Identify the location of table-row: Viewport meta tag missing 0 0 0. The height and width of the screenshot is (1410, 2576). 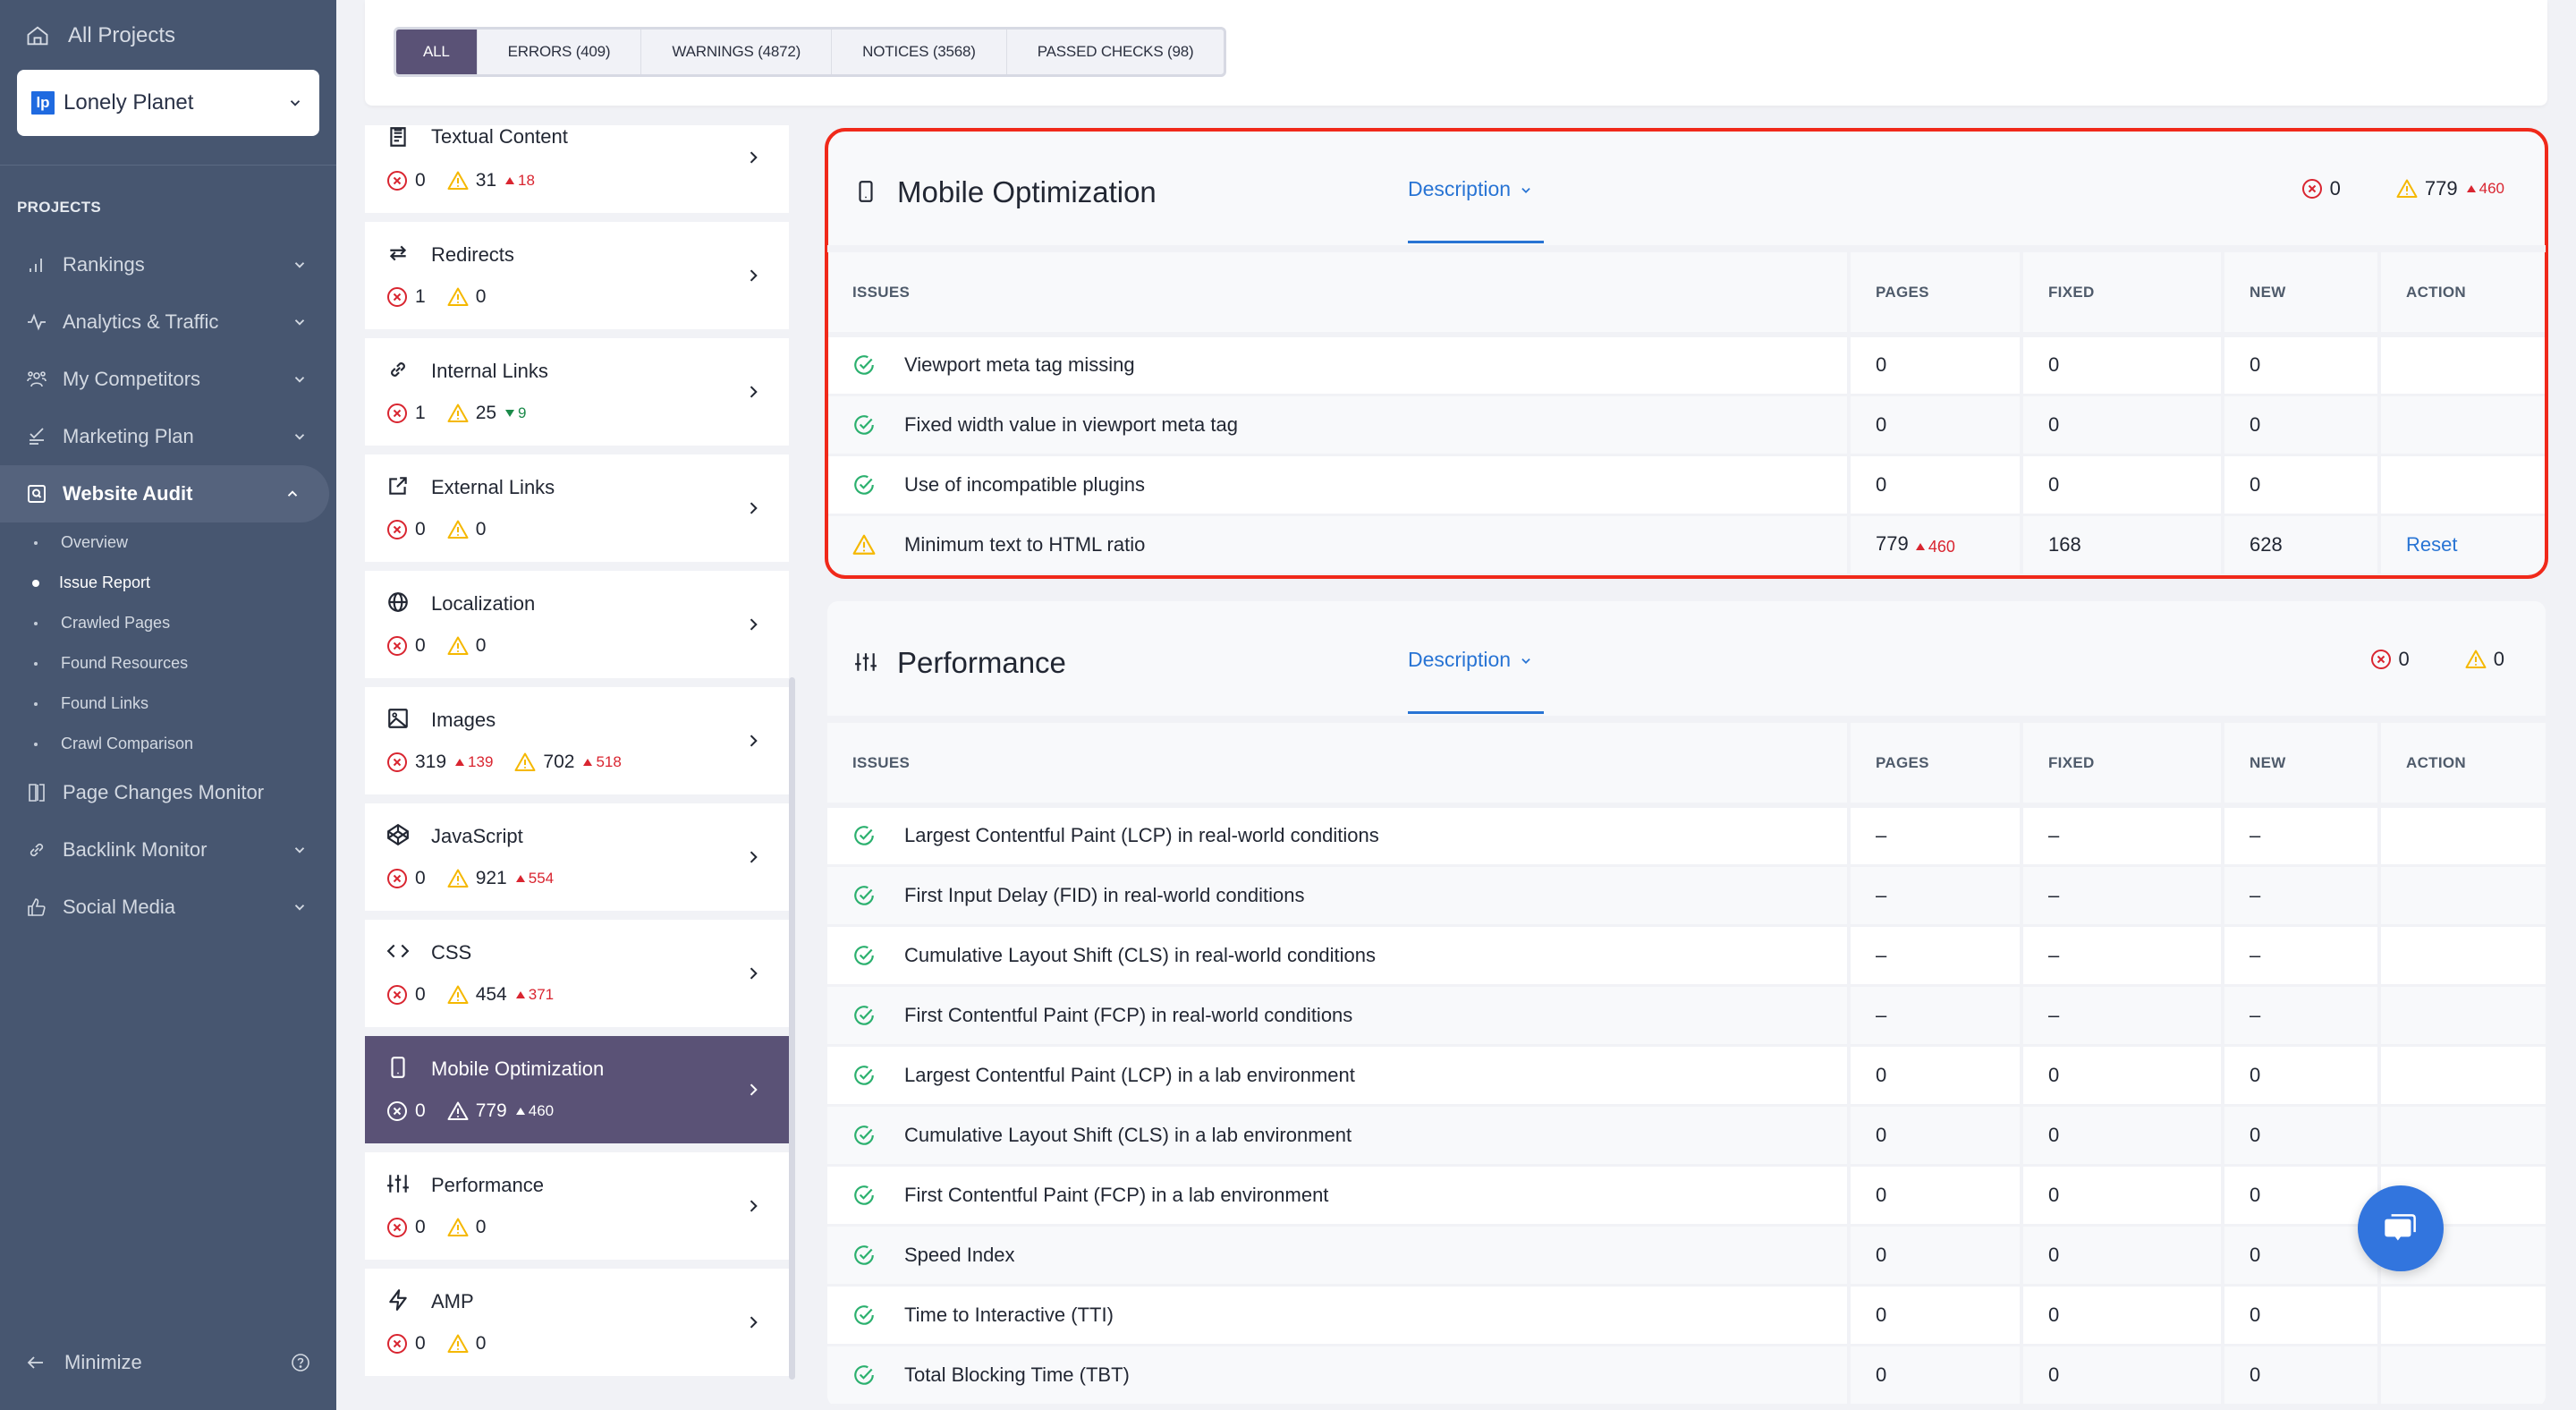
(1686, 366).